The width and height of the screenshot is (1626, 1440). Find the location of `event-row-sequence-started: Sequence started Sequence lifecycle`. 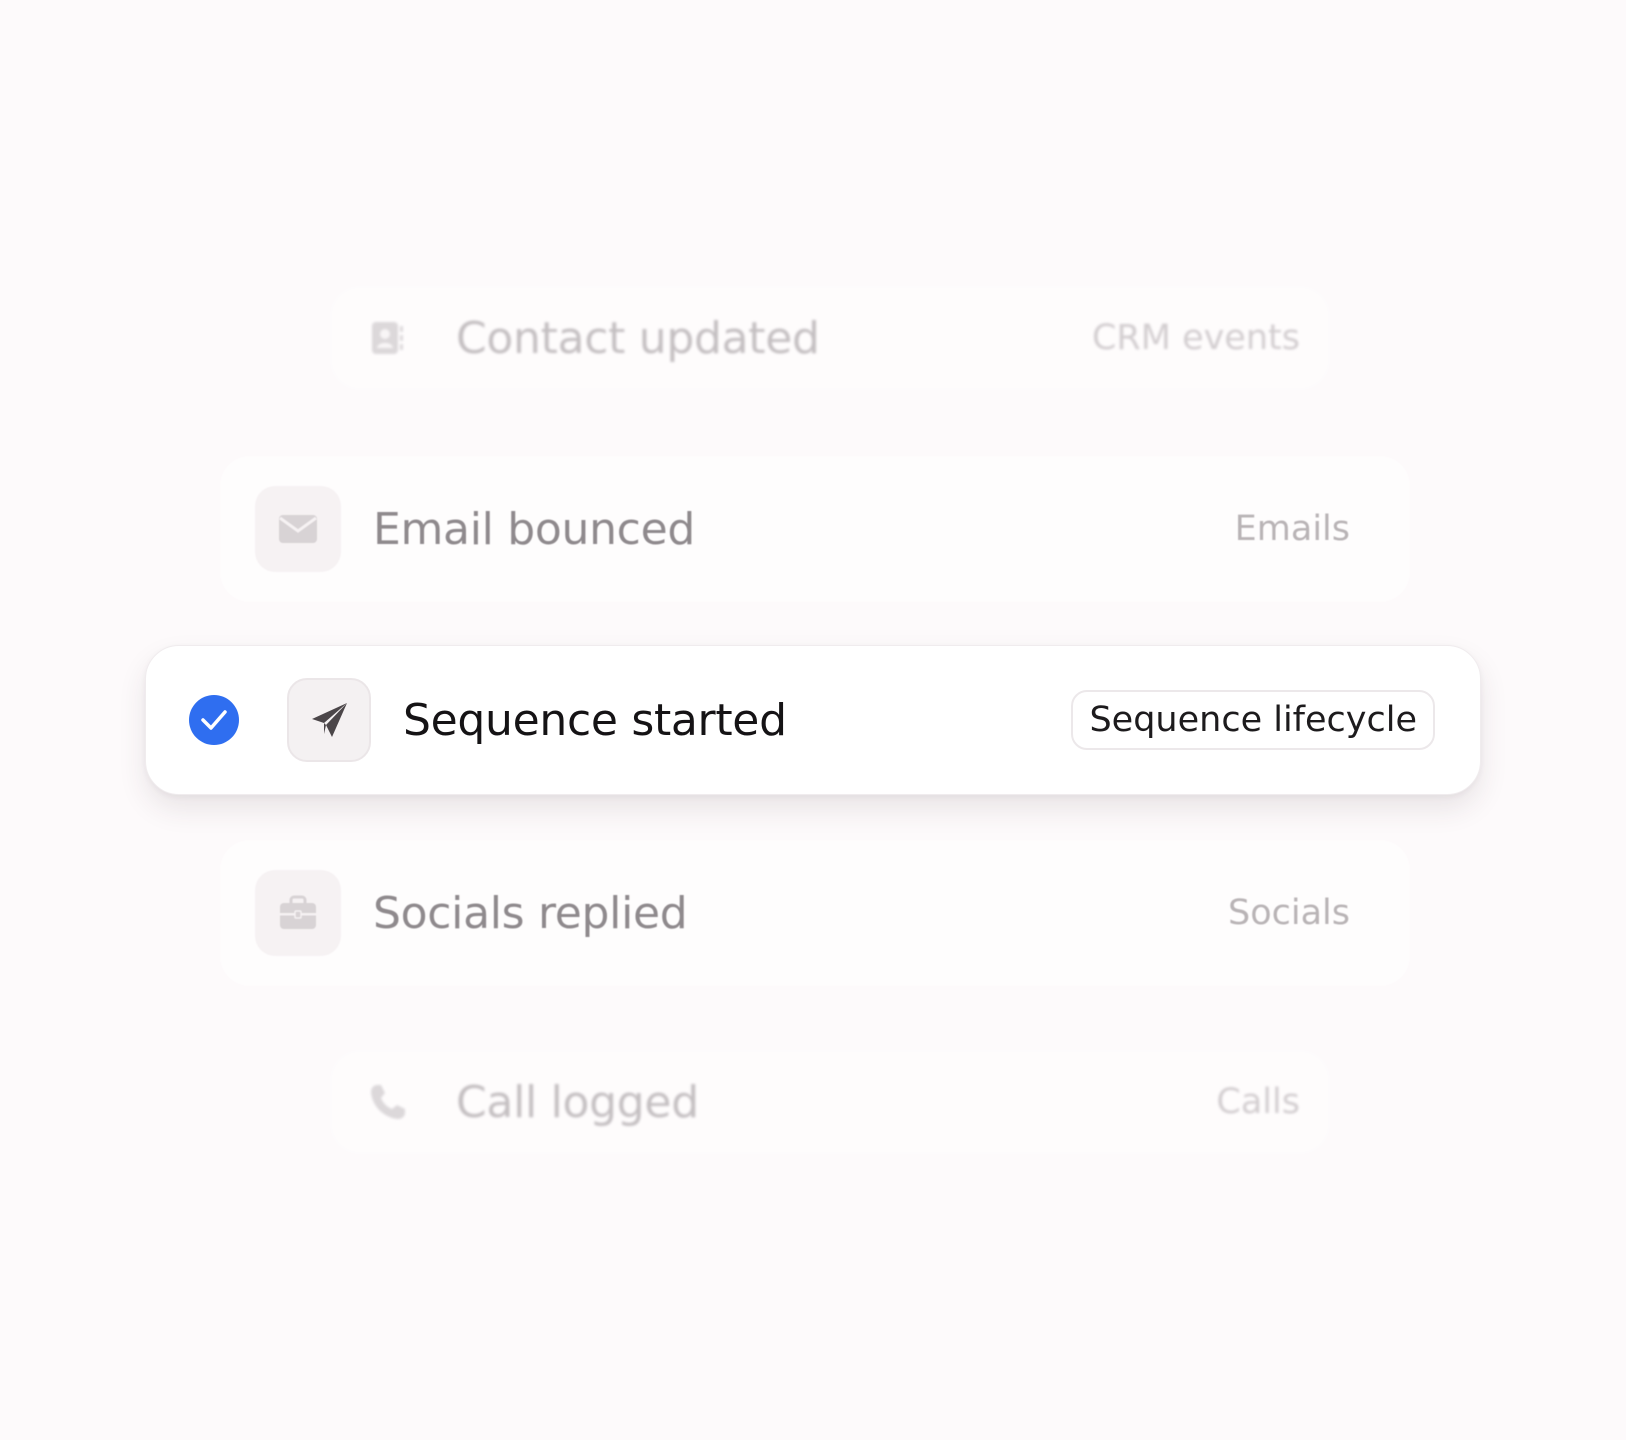

event-row-sequence-started: Sequence started Sequence lifecycle is located at coordinates (813, 720).